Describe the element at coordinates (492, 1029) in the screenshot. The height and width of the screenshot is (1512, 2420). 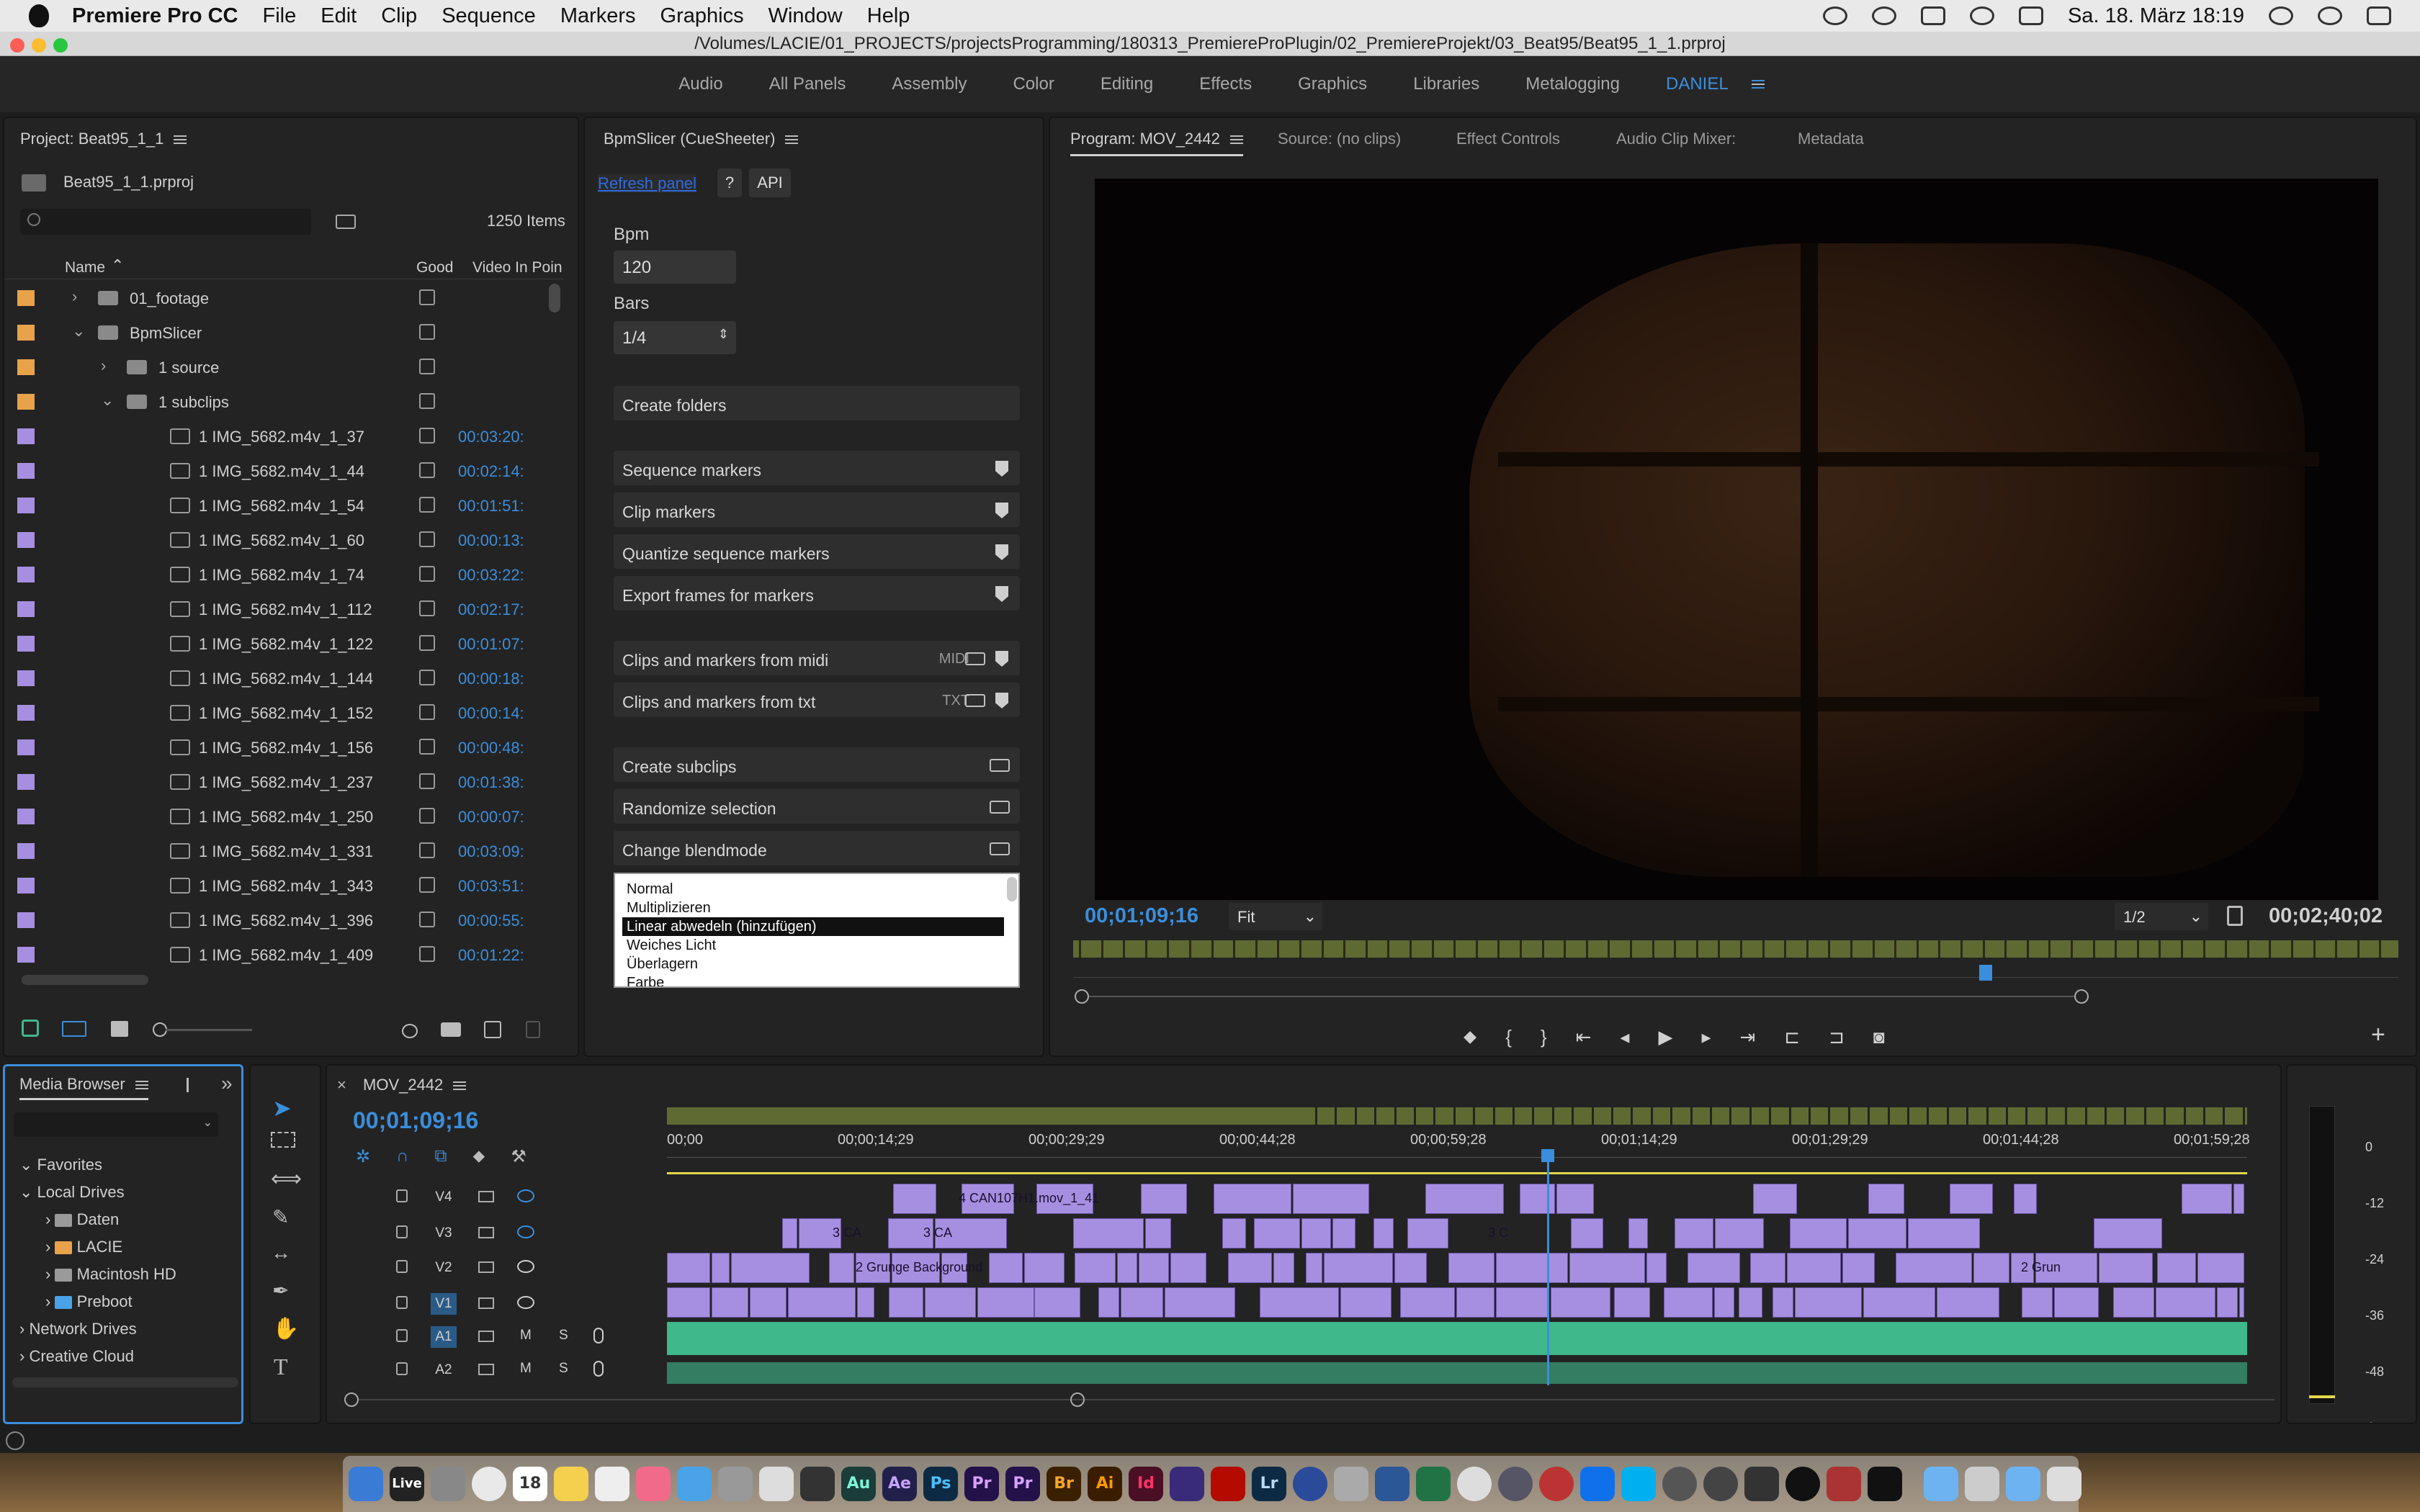
I see `new-item-icon` at that location.